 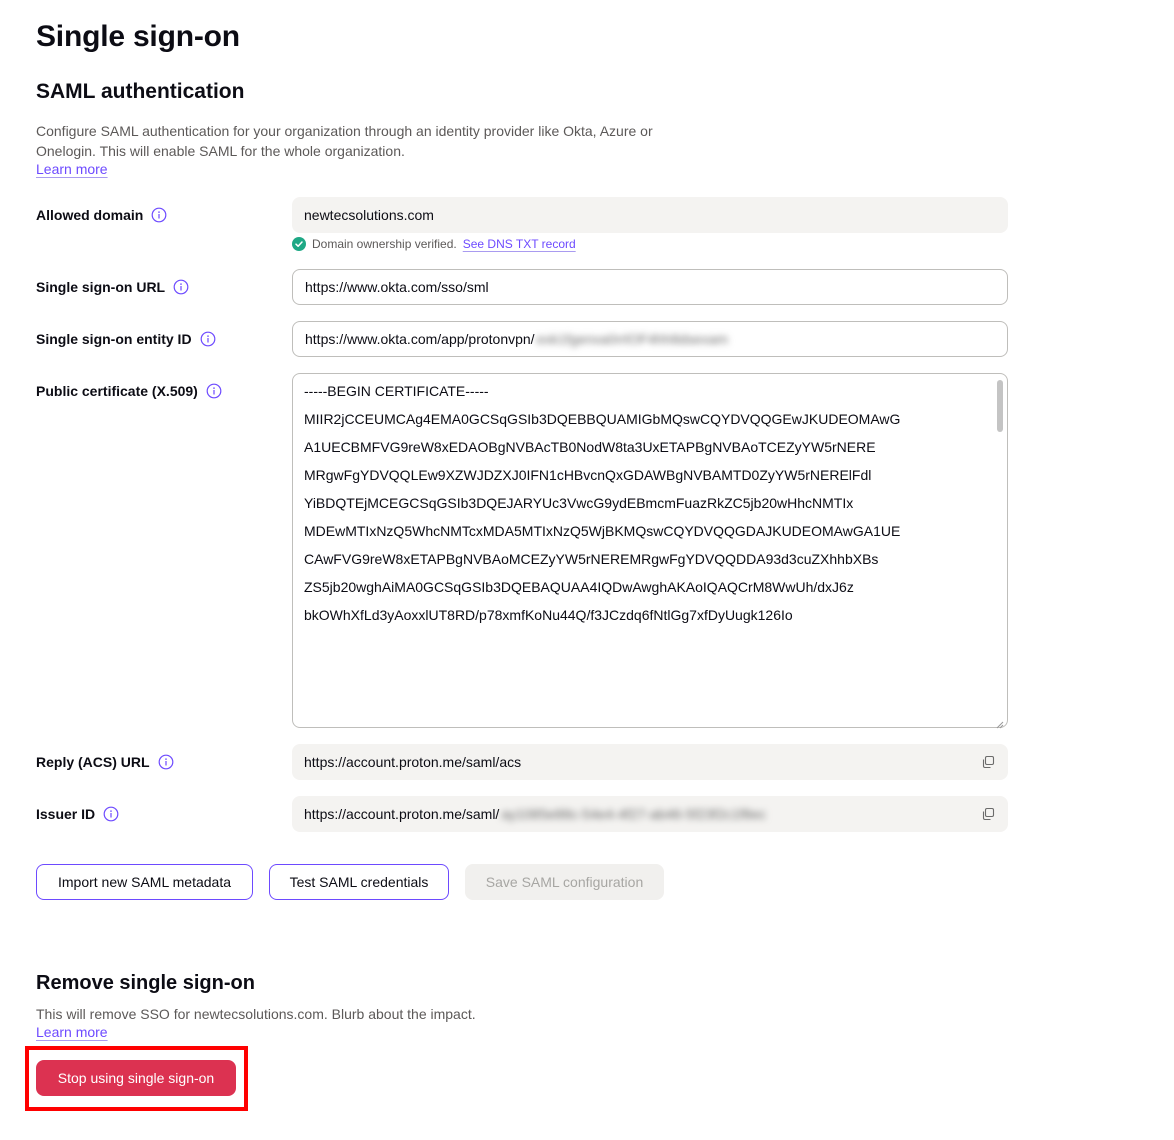 I want to click on certificate-line: -----BEGIN CERTIFICATE-----, so click(x=396, y=391).